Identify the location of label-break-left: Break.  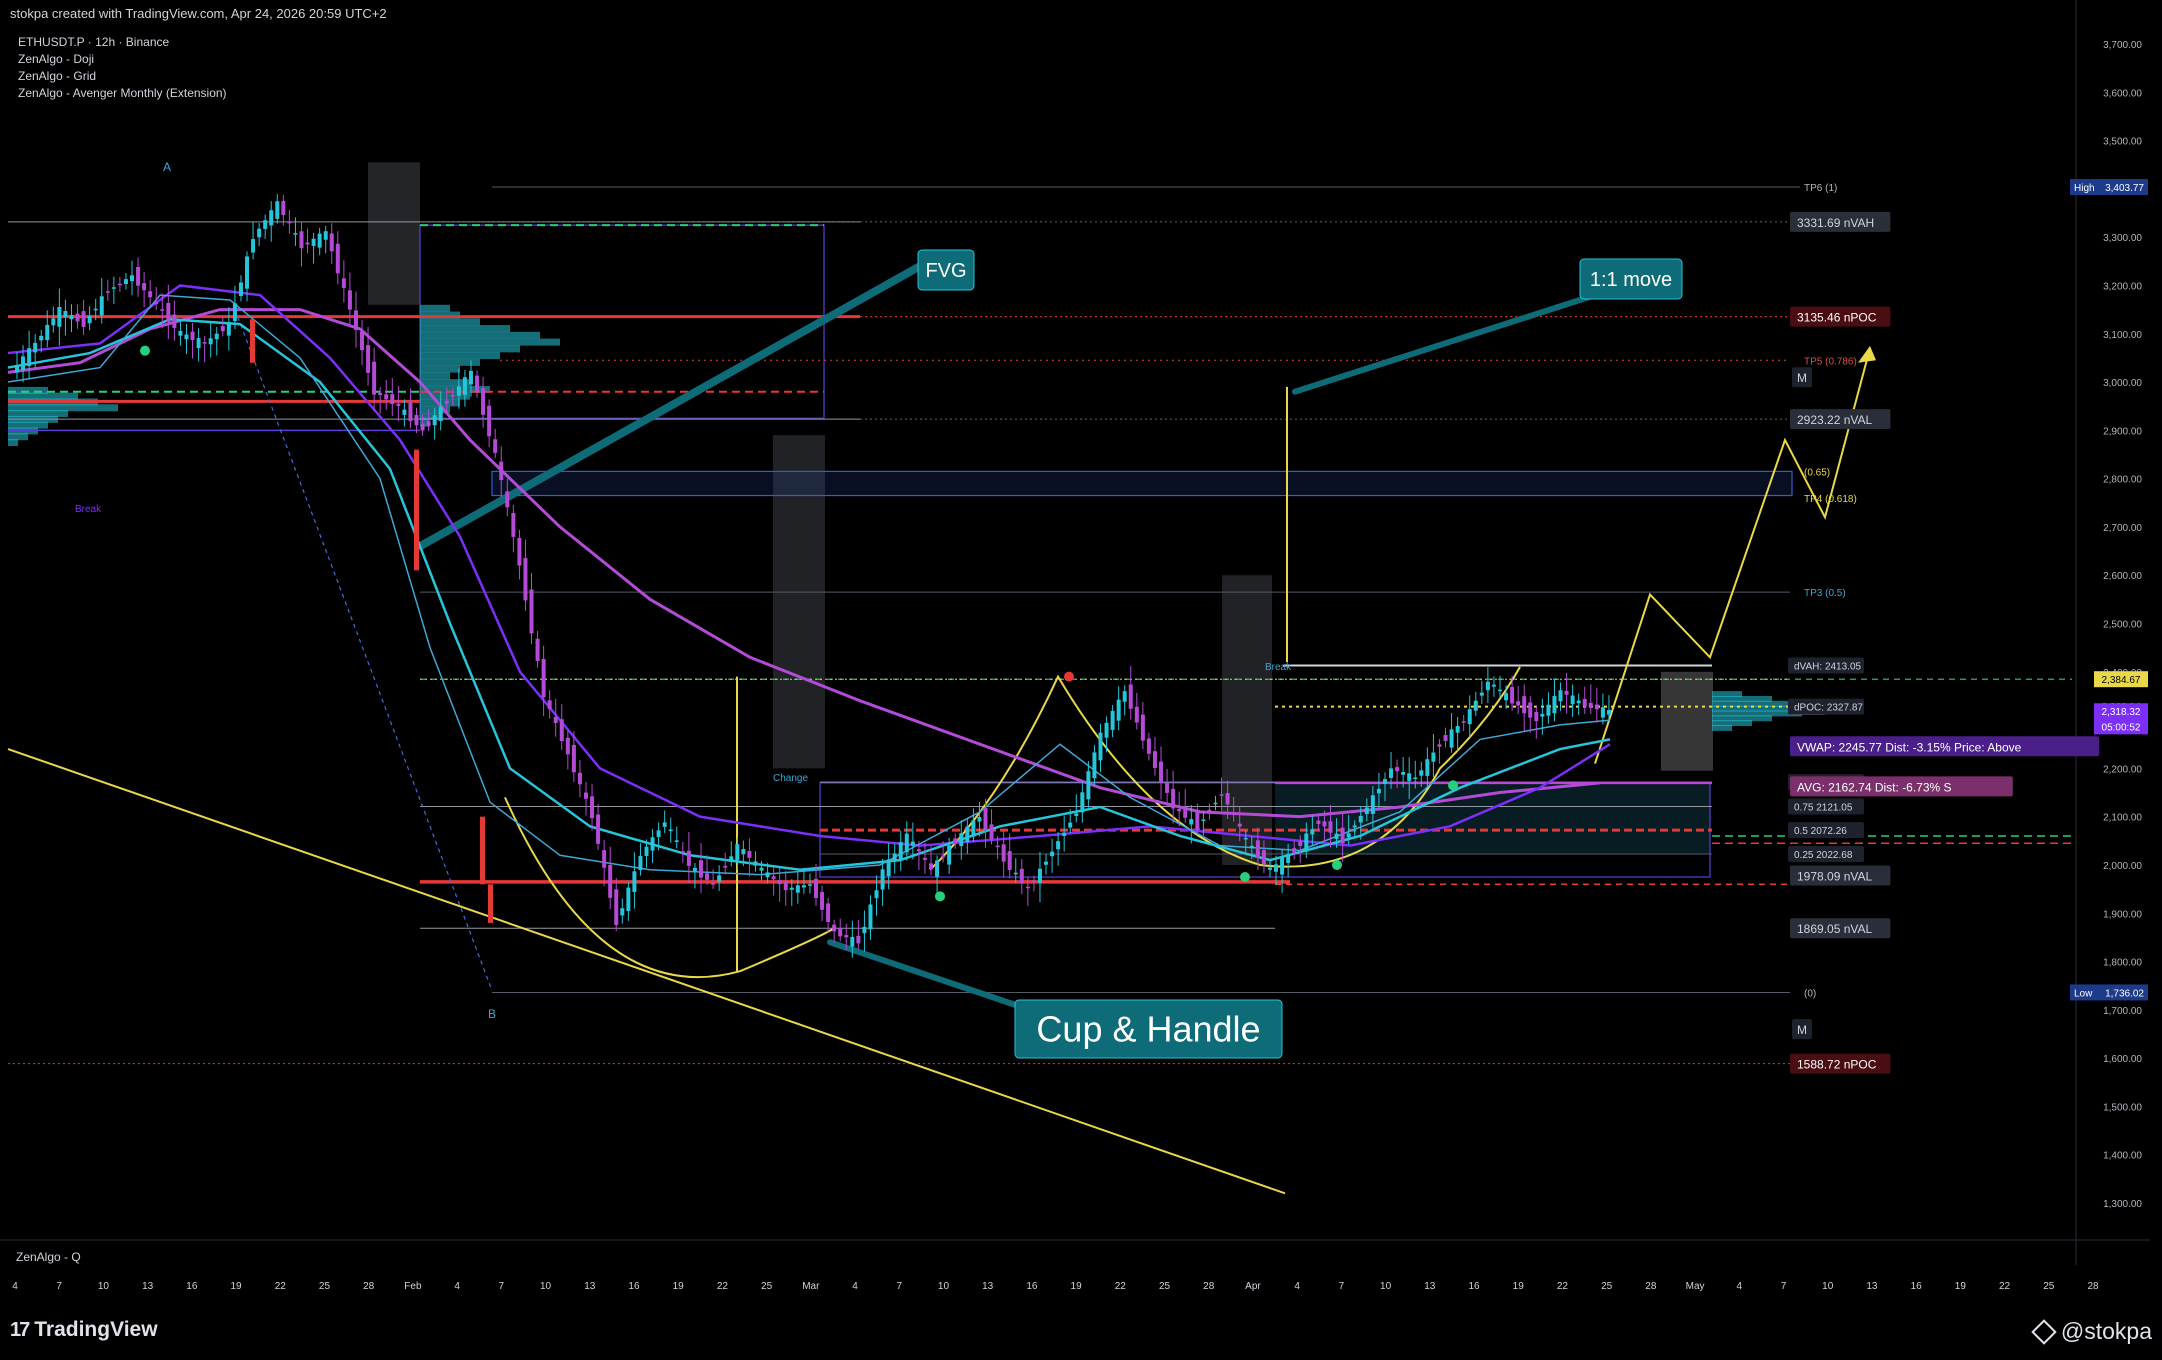
(88, 509).